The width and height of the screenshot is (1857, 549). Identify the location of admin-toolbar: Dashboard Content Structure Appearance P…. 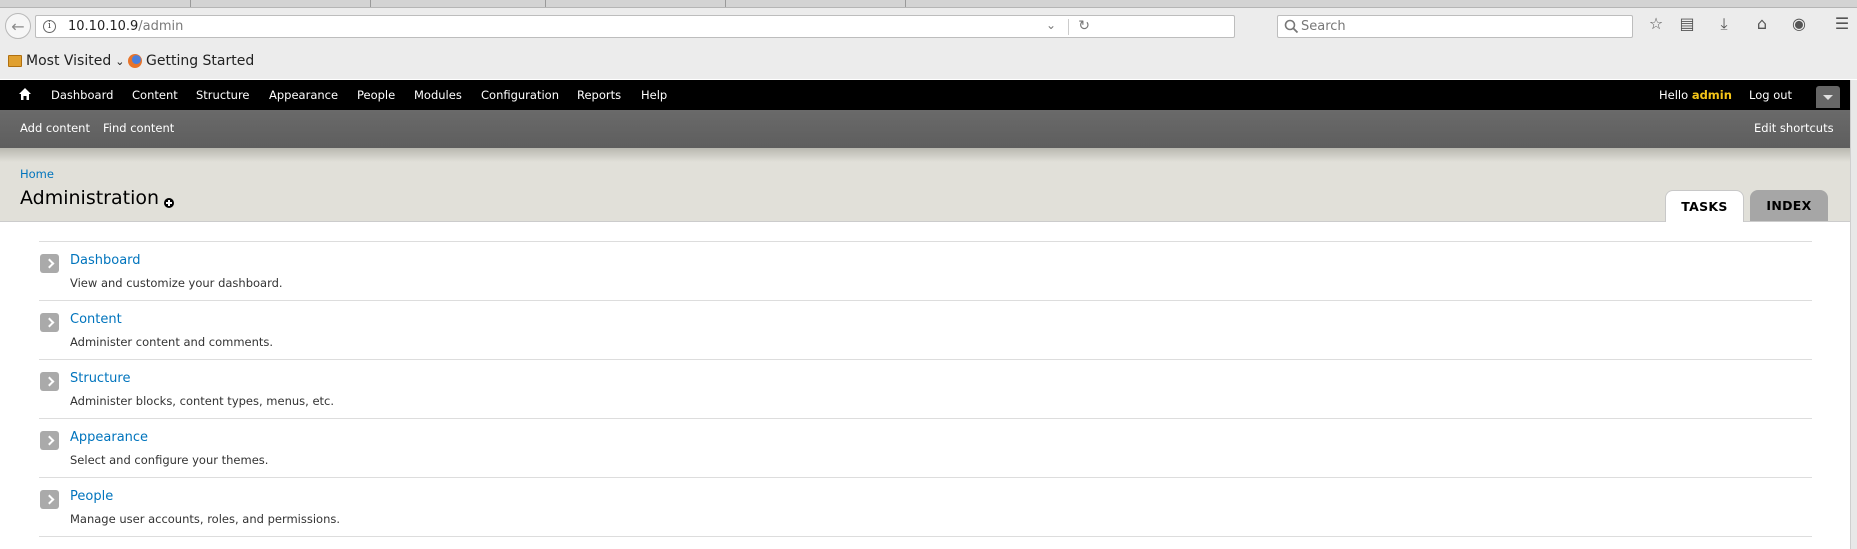
(925, 95).